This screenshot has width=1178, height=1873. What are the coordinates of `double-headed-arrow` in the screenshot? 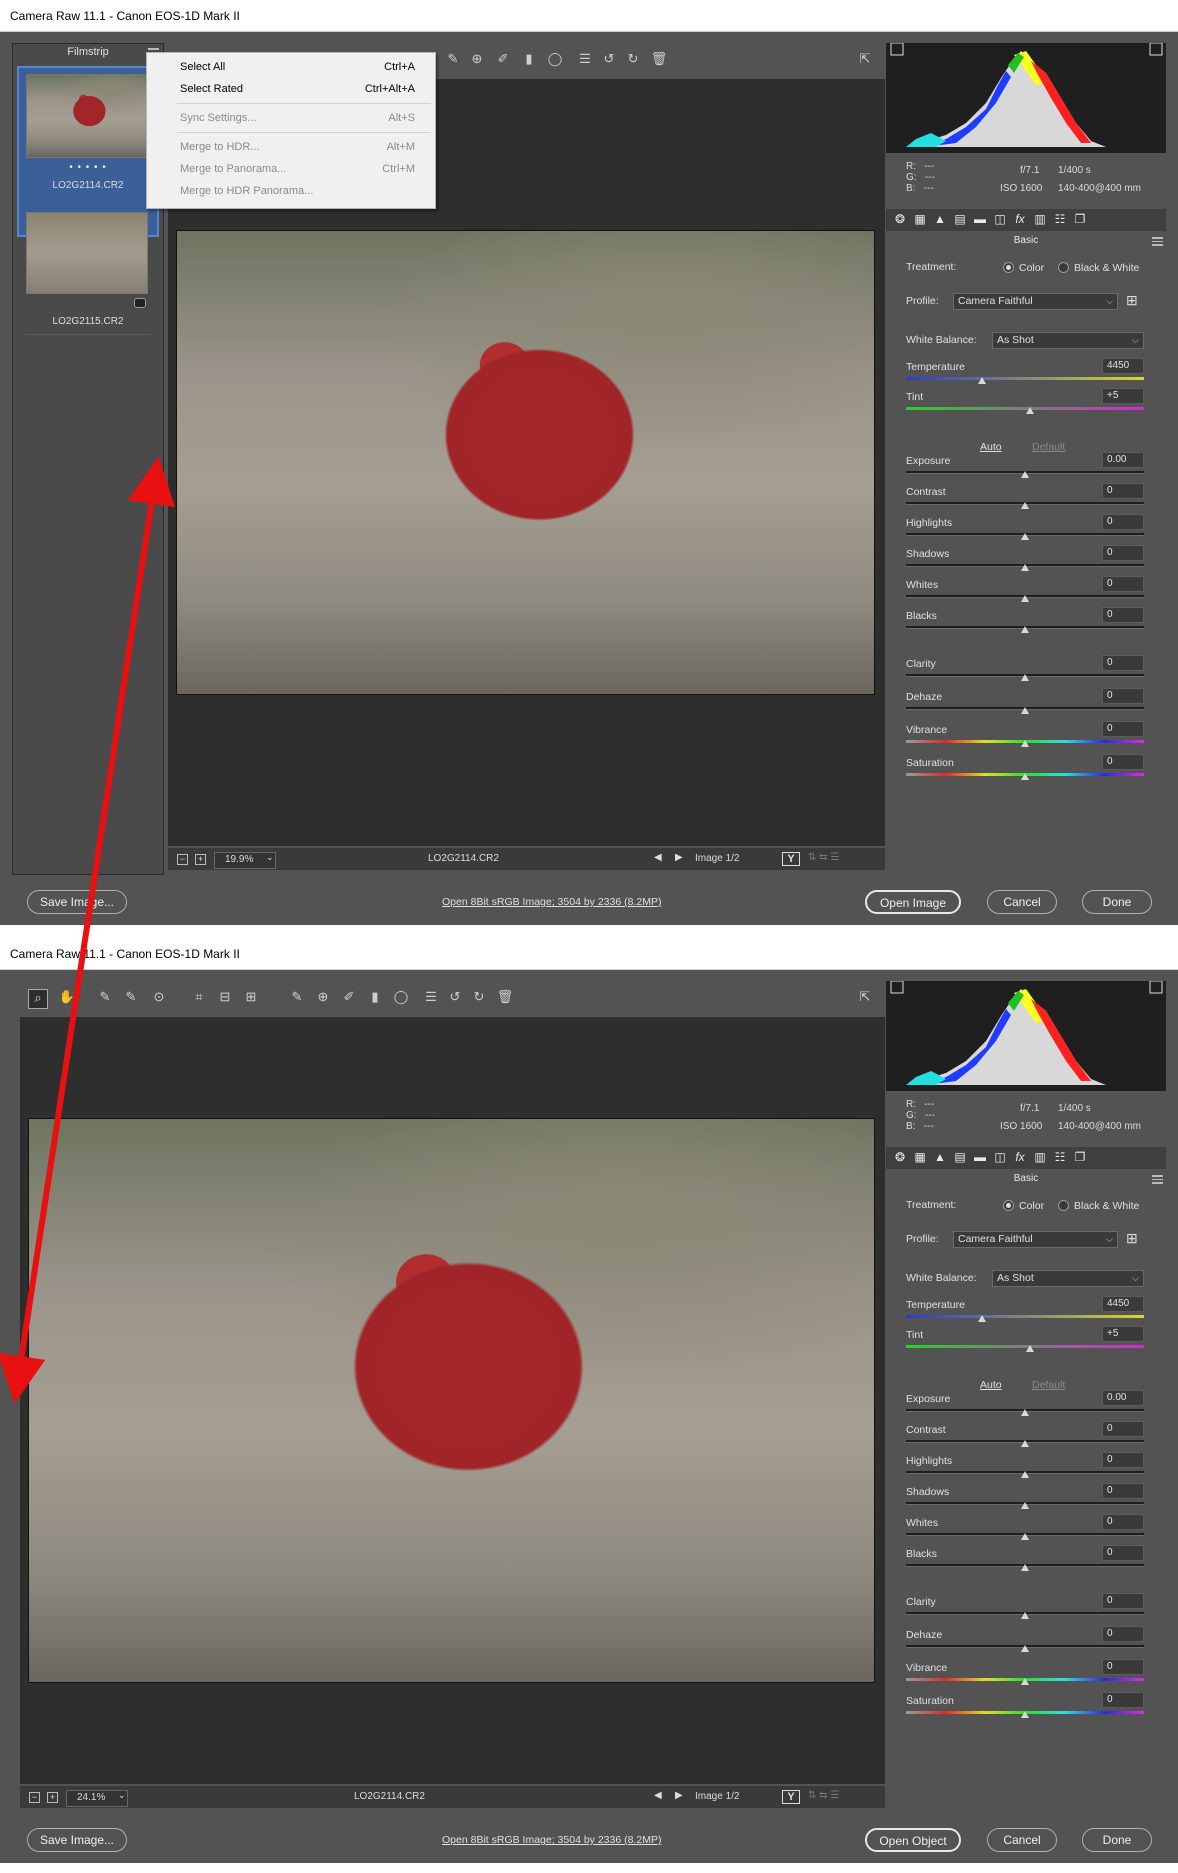 It's located at (88, 930).